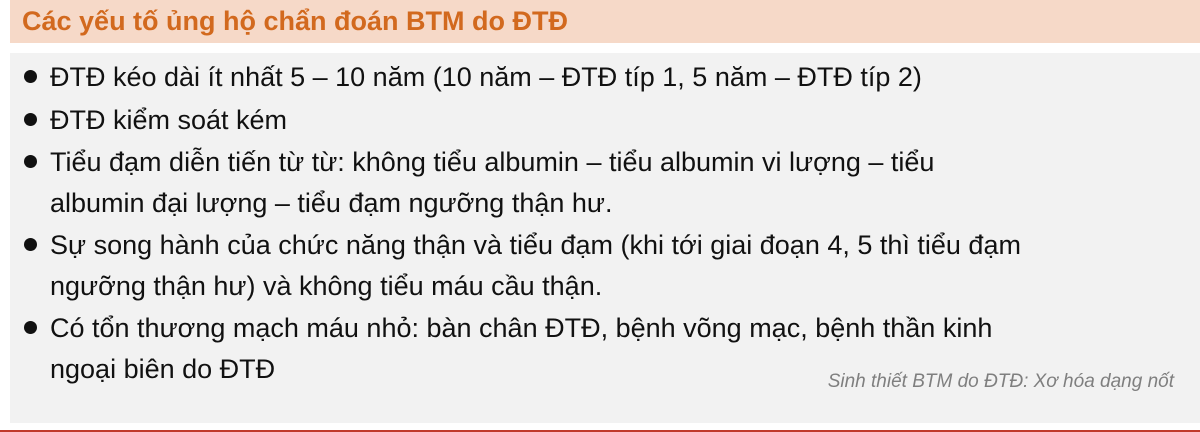 The image size is (1200, 432). I want to click on bullet-item: ĐTĐ kiểm soát kém, so click(602, 120).